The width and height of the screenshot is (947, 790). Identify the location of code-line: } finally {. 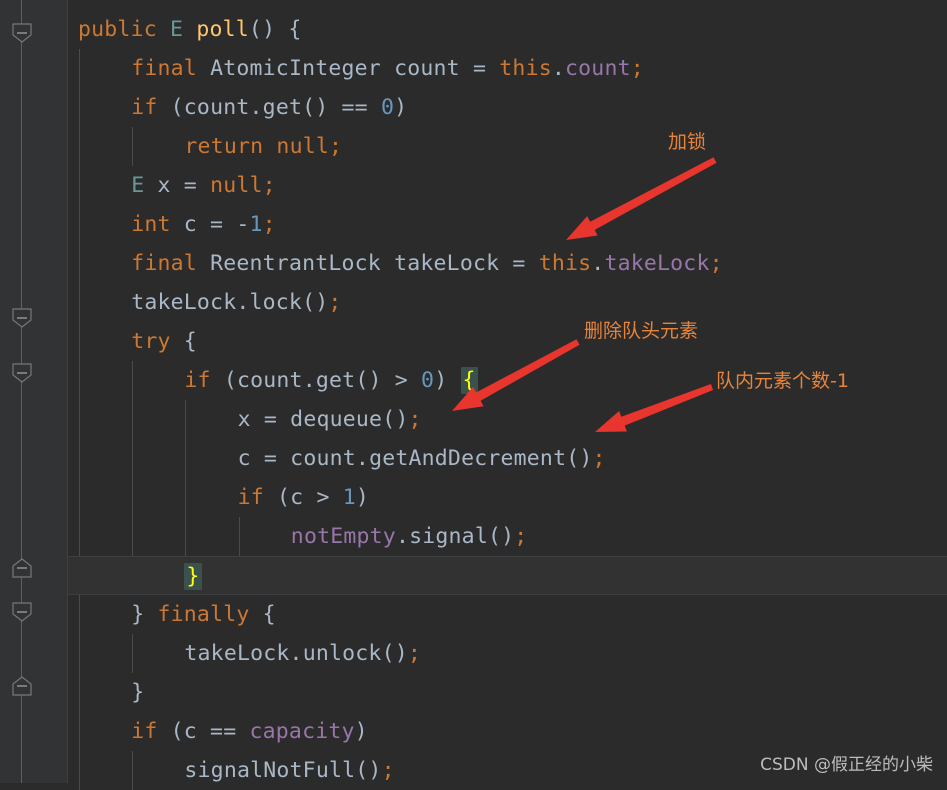
(507, 614).